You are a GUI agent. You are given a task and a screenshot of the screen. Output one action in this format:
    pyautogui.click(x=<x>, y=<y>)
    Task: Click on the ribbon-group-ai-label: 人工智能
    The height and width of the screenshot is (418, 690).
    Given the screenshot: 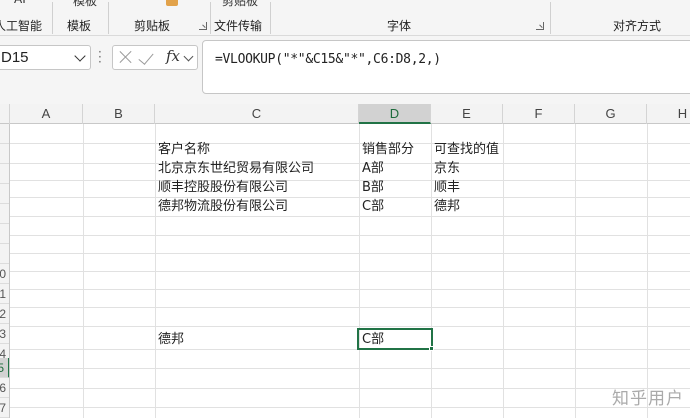 What is the action you would take?
    pyautogui.click(x=21, y=26)
    